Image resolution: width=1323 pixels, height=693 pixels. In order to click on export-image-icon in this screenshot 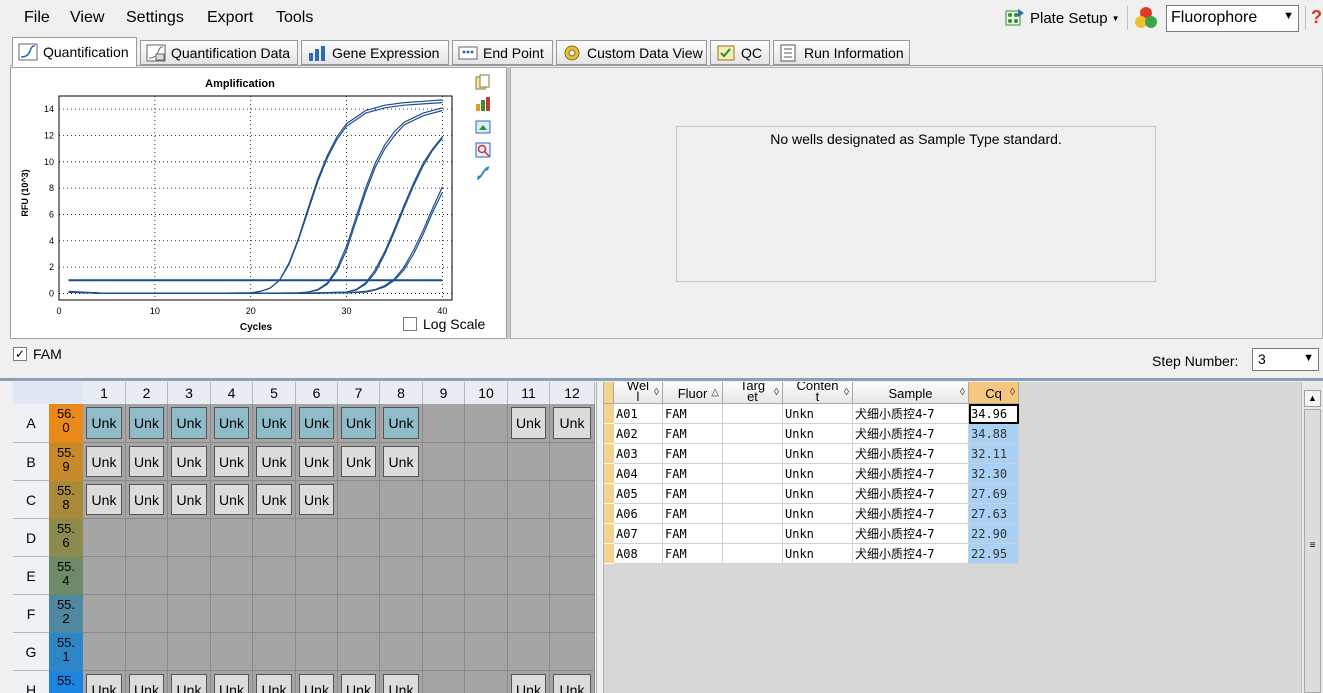, I will do `click(483, 127)`.